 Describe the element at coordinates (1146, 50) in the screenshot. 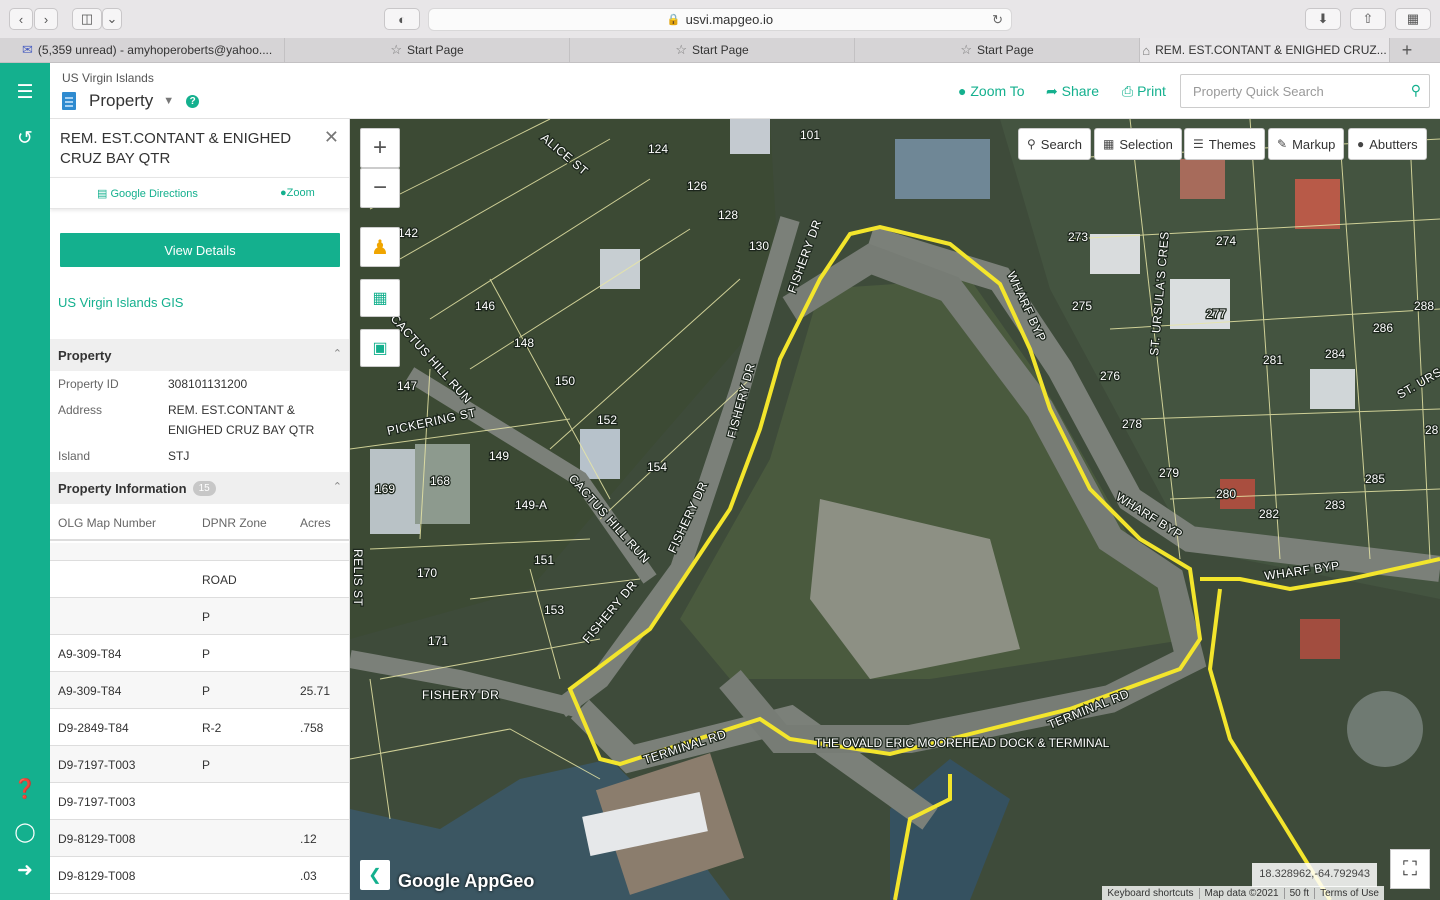

I see `home-icon: ⌂` at that location.